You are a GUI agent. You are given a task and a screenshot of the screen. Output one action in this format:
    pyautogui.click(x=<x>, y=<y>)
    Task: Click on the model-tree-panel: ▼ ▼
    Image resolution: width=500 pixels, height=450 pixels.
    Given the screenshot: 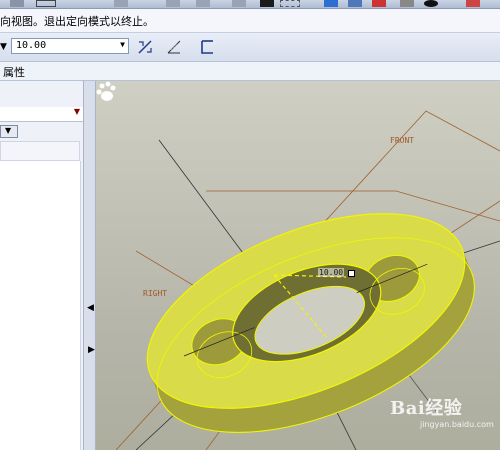 What is the action you would take?
    pyautogui.click(x=41, y=265)
    